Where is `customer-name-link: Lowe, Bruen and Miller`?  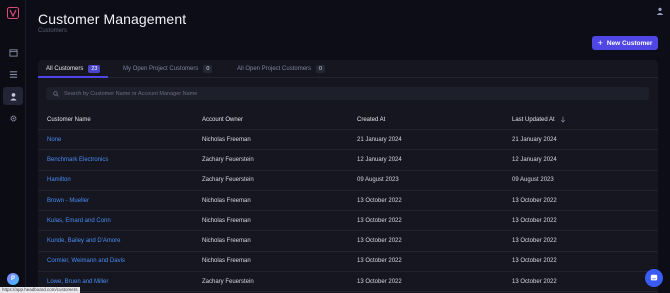
customer-name-link: Lowe, Bruen and Miller is located at coordinates (77, 282).